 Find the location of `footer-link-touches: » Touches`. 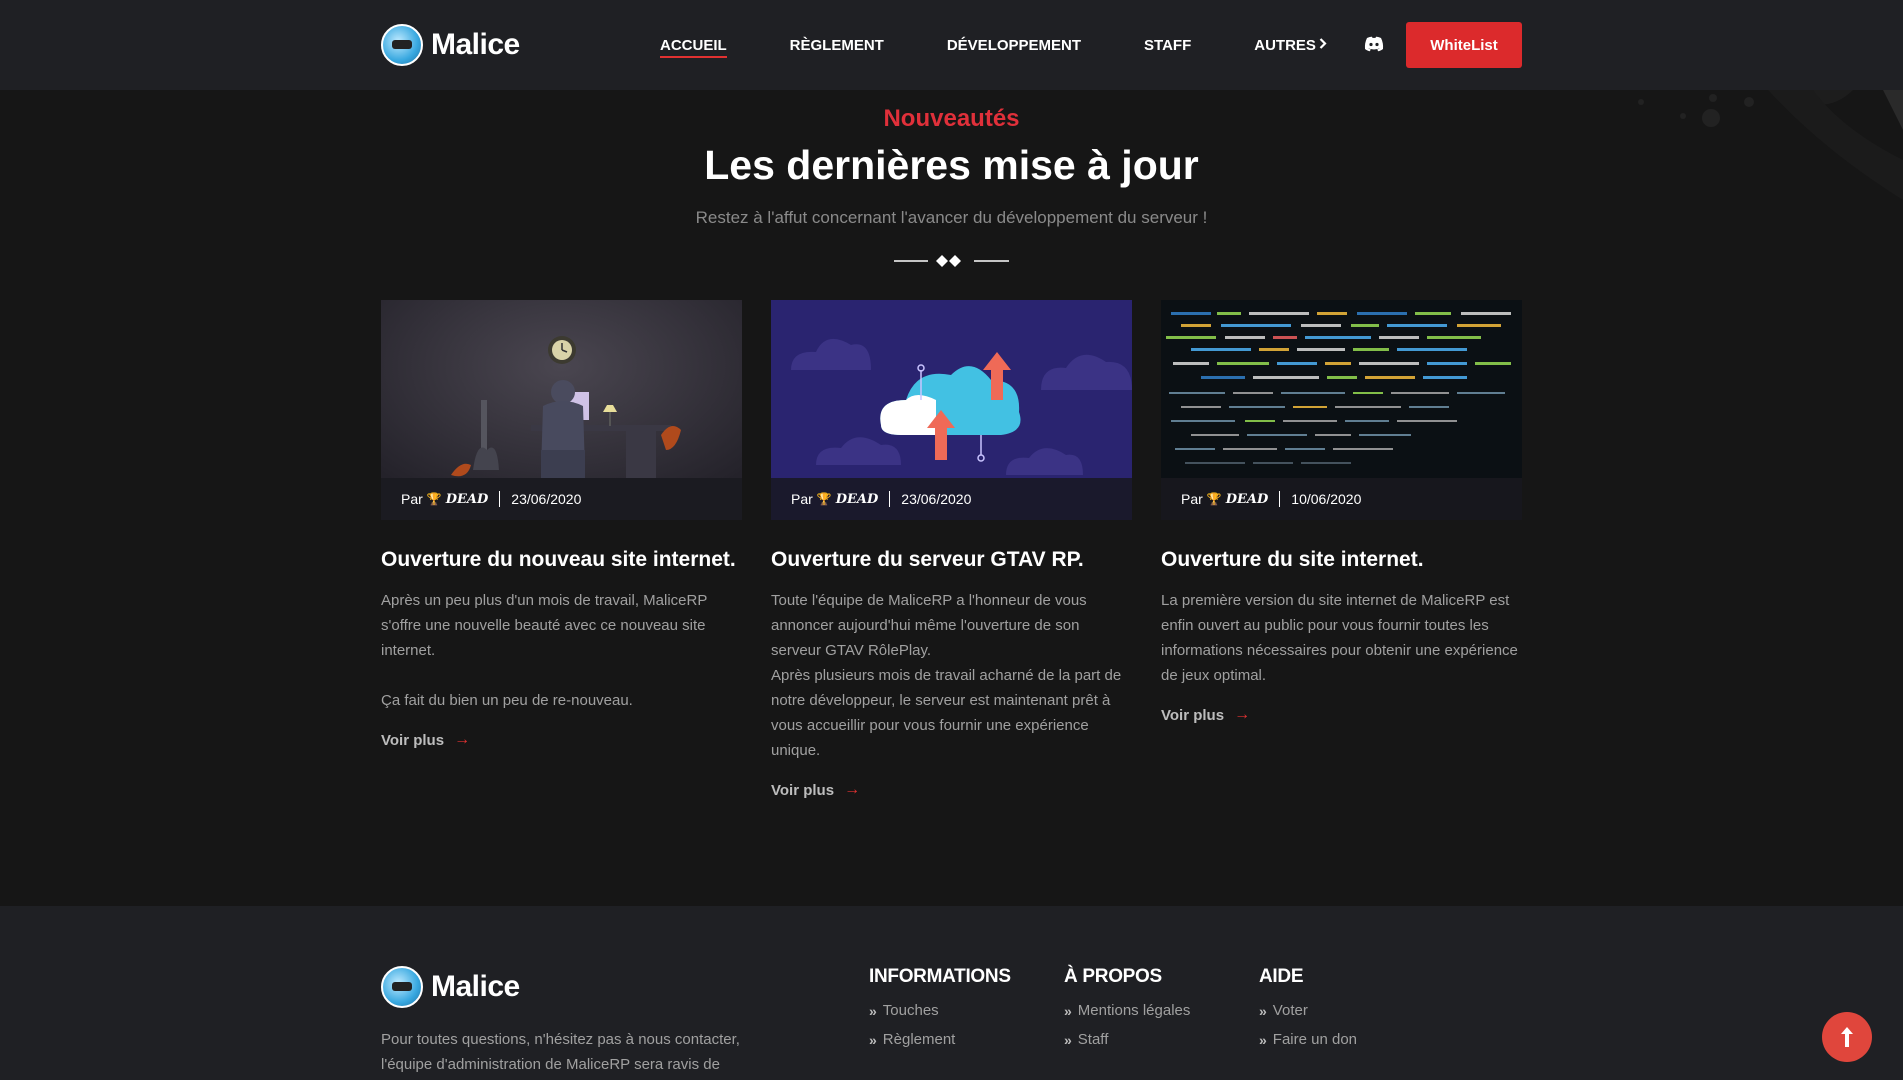

footer-link-touches: » Touches is located at coordinates (940, 1010).